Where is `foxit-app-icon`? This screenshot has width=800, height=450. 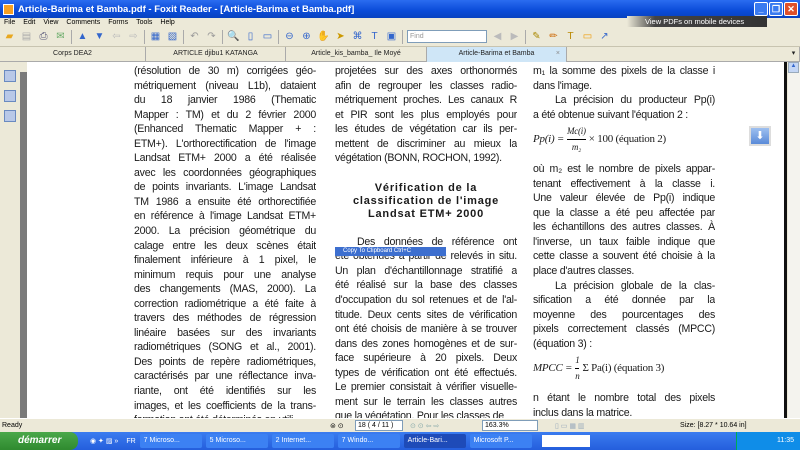
foxit-app-icon is located at coordinates (8, 9).